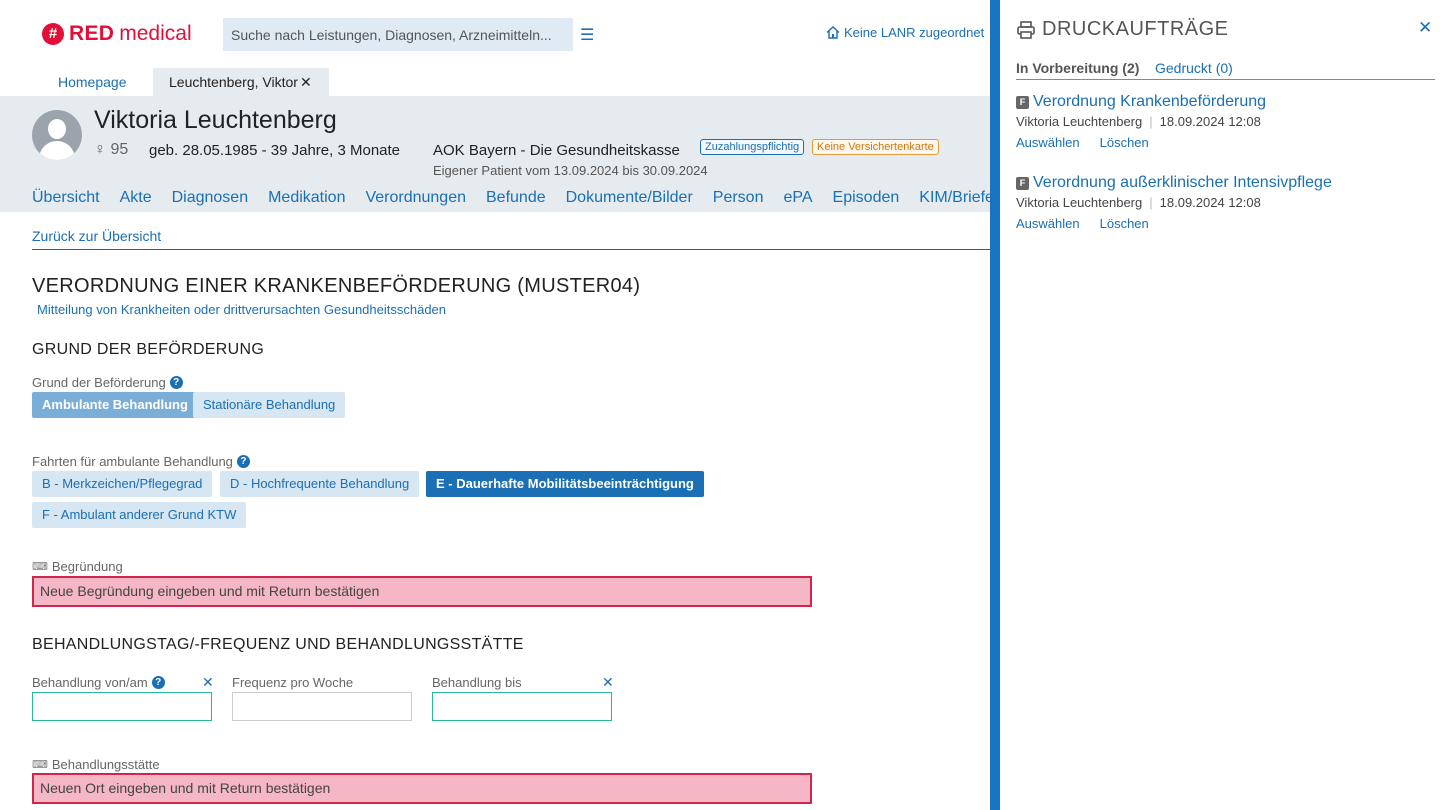  Describe the element at coordinates (66, 198) in the screenshot. I see `nav-uebersicht: Übersicht` at that location.